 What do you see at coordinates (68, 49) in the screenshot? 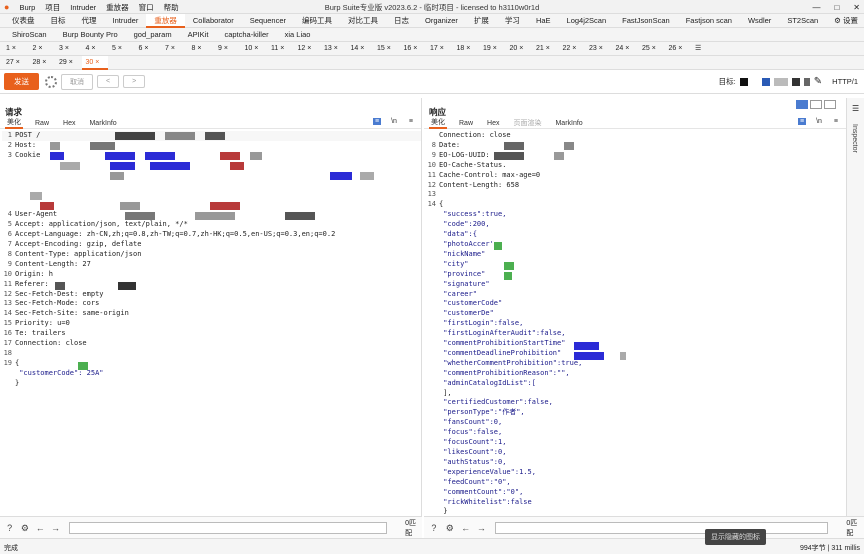
I see `repeater-tab: 3 ×` at bounding box center [68, 49].